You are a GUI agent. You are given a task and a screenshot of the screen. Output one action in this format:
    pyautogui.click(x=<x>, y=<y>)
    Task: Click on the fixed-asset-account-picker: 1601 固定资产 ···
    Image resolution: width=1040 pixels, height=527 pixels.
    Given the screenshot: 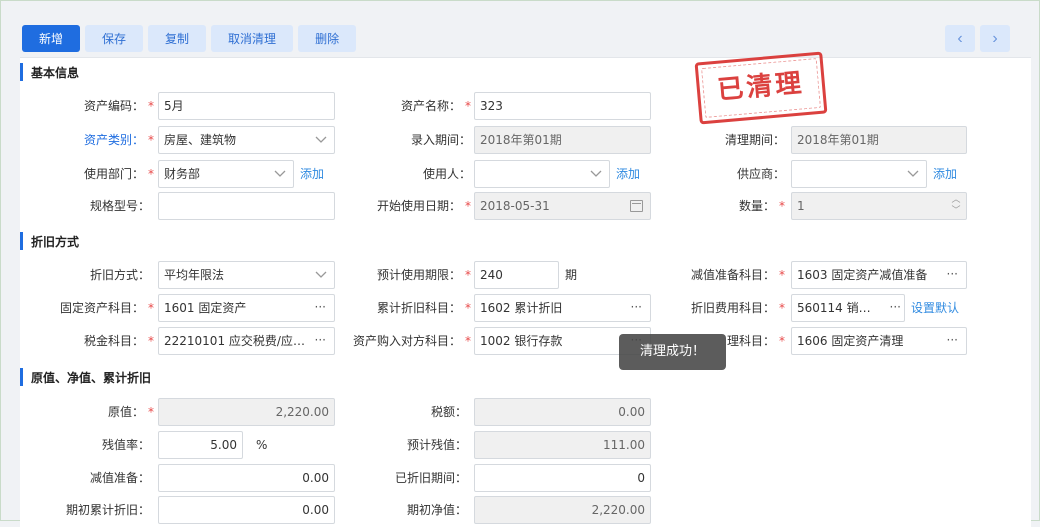 What is the action you would take?
    pyautogui.click(x=246, y=308)
    